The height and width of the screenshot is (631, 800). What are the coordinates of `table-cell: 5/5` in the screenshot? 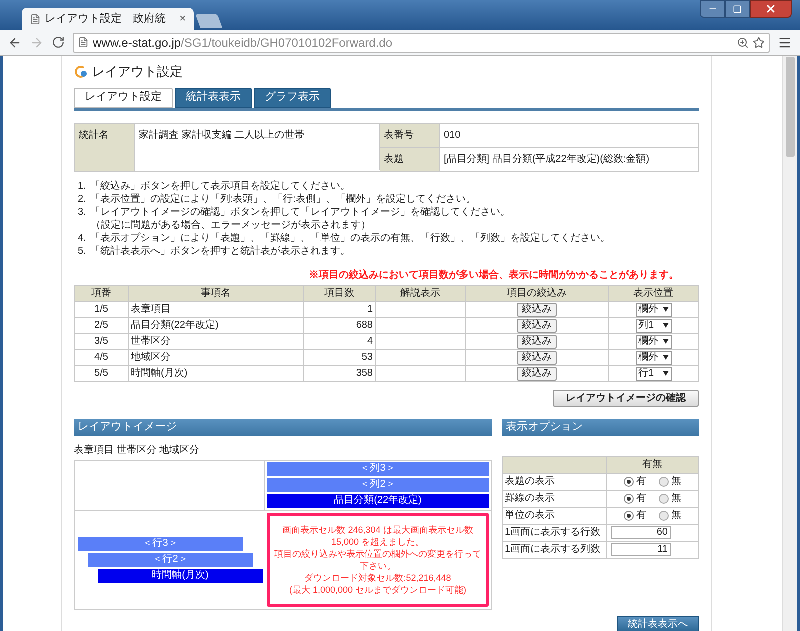 It's located at (101, 373).